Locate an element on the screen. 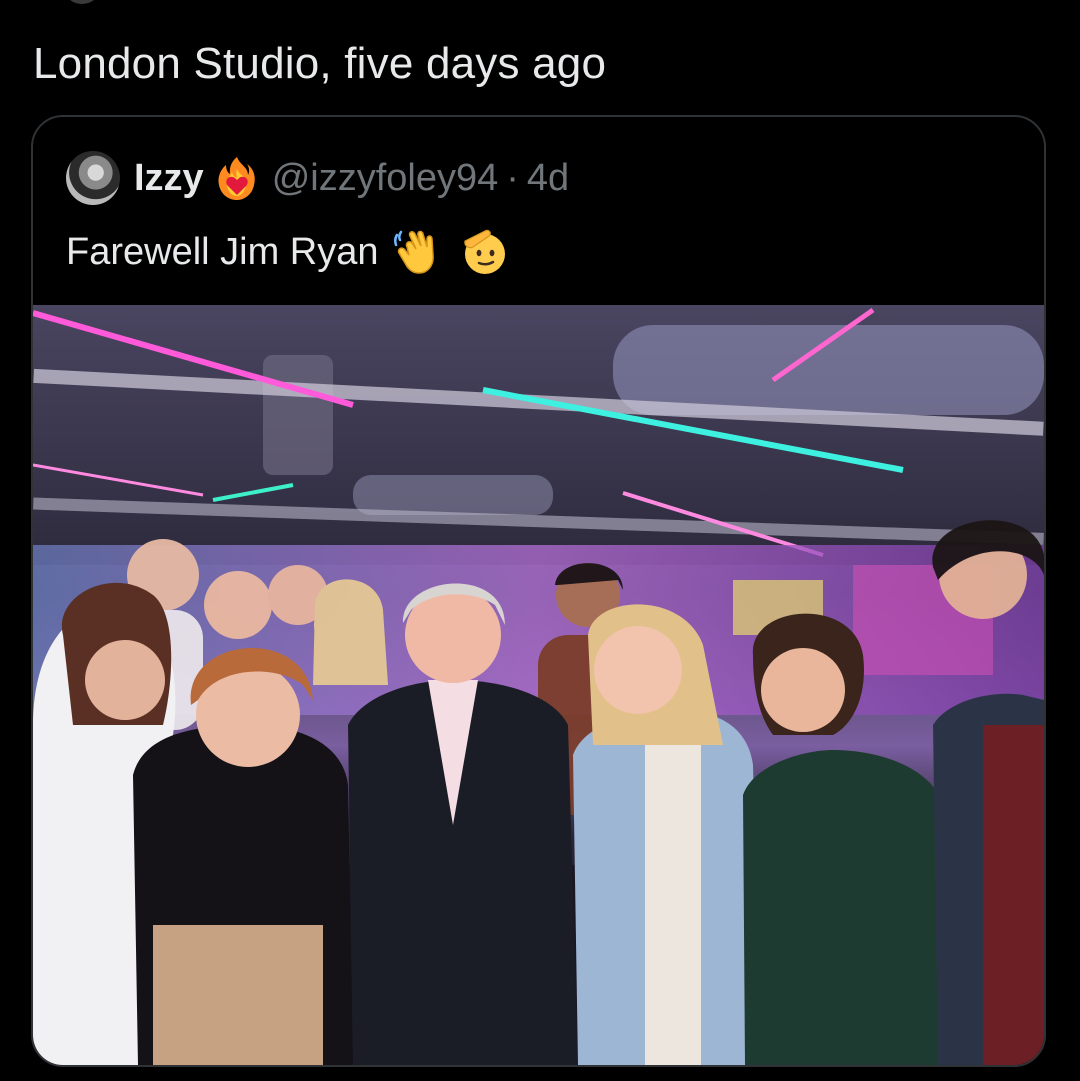 Image resolution: width=1080 pixels, height=1081 pixels. quoted-tweet-header: Izzy @izzyfoley94 · 4d is located at coordinates (317, 178).